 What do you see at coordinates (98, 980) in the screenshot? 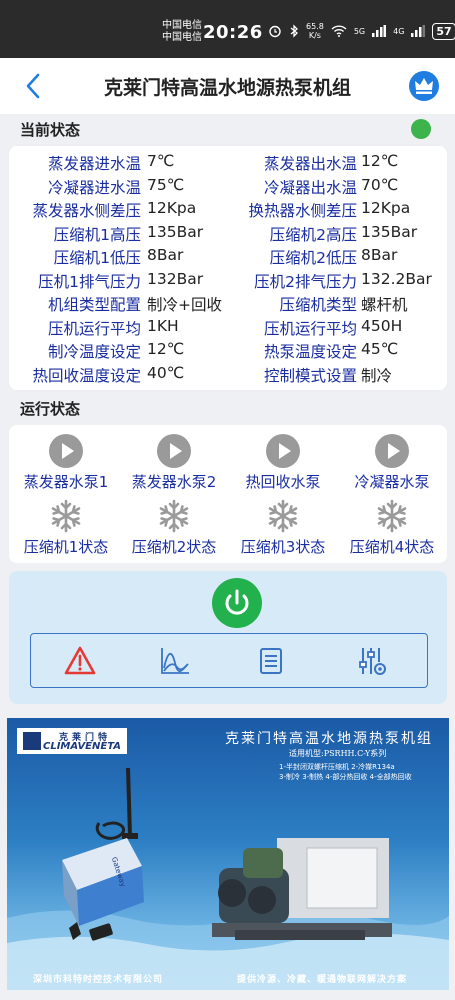
I see `banner-company: 深圳市科特时控技术有限公司` at bounding box center [98, 980].